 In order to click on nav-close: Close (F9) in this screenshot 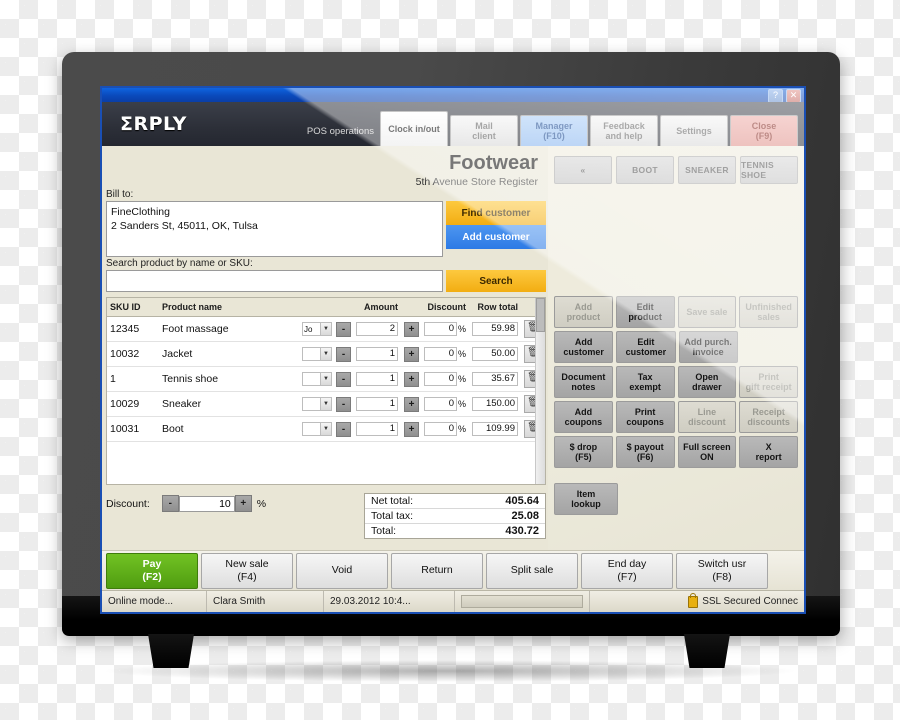, I will do `click(764, 130)`.